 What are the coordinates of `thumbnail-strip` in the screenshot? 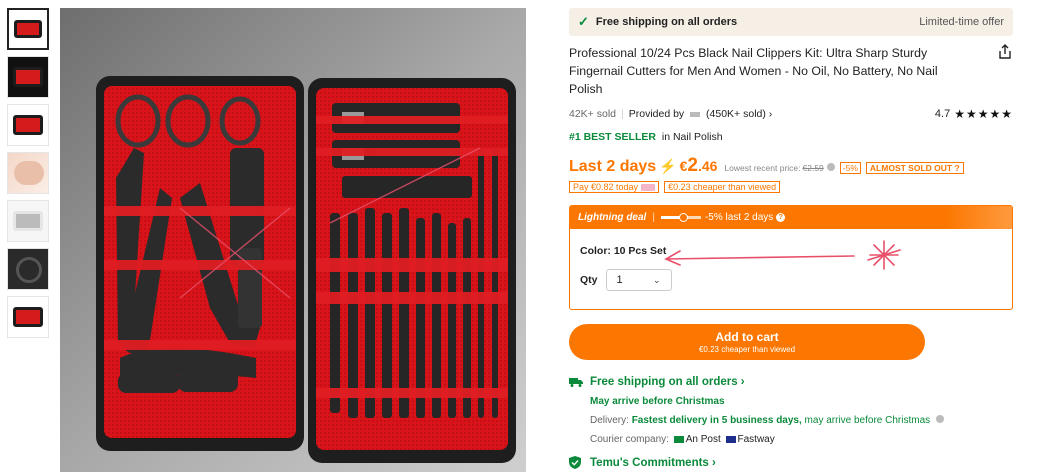 It's located at (29, 176).